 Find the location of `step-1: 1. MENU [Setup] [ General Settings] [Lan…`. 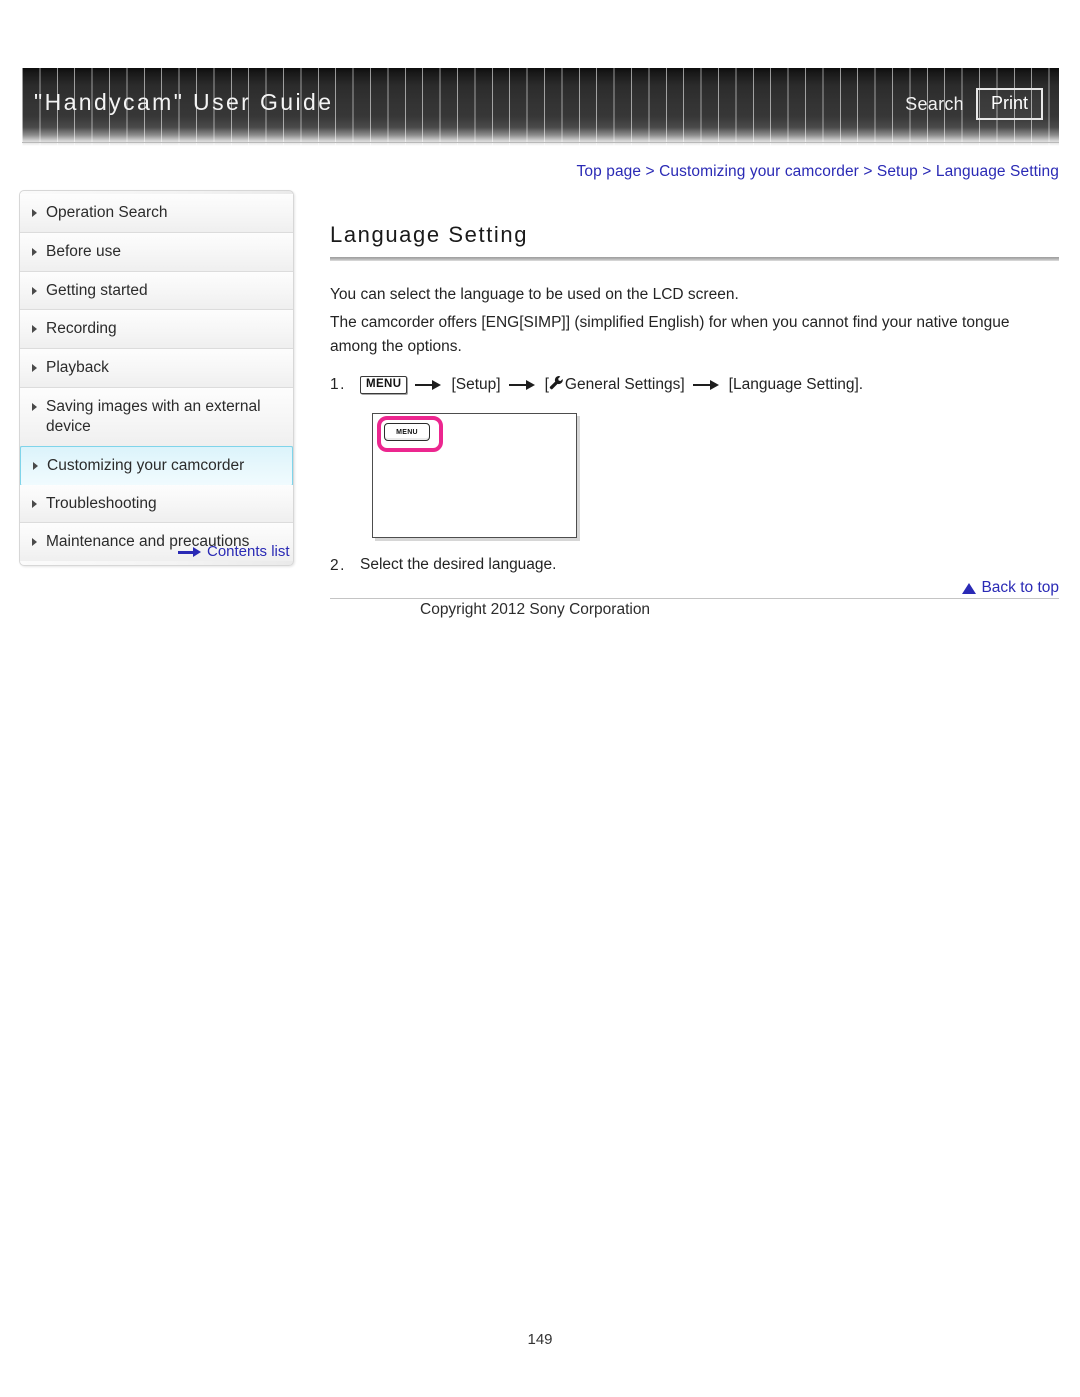

step-1: 1. MENU [Setup] [ General Settings] [Lan… is located at coordinates (694, 384).